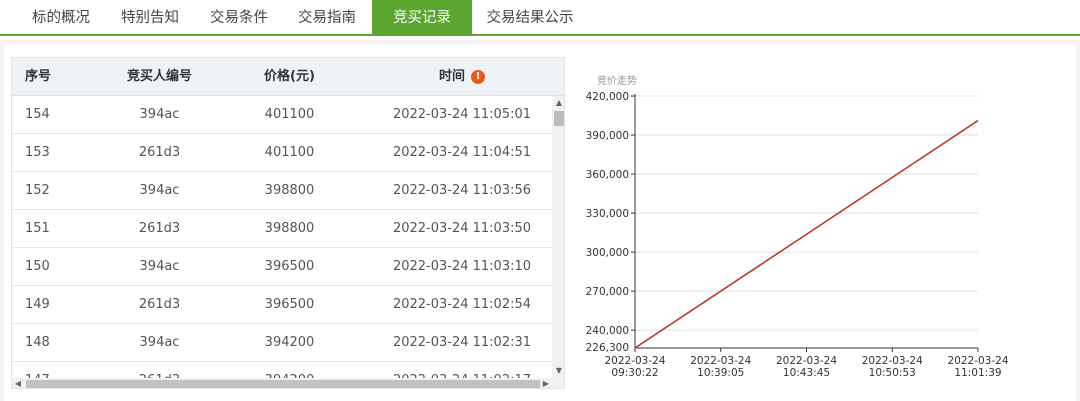  I want to click on header-time-label: 时间, so click(451, 76).